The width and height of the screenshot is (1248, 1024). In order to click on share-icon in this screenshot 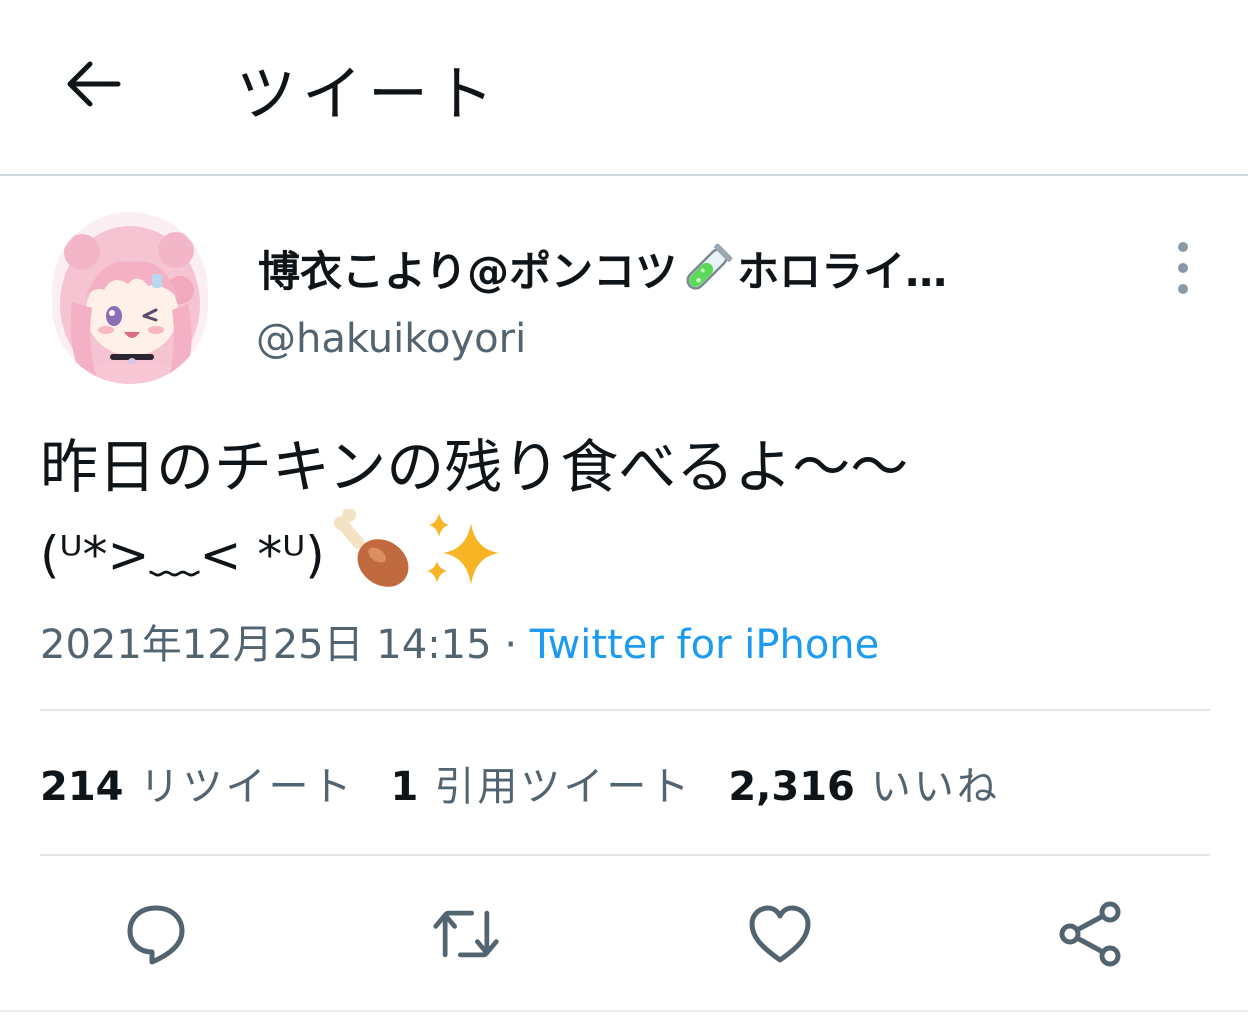, I will do `click(1090, 934)`.